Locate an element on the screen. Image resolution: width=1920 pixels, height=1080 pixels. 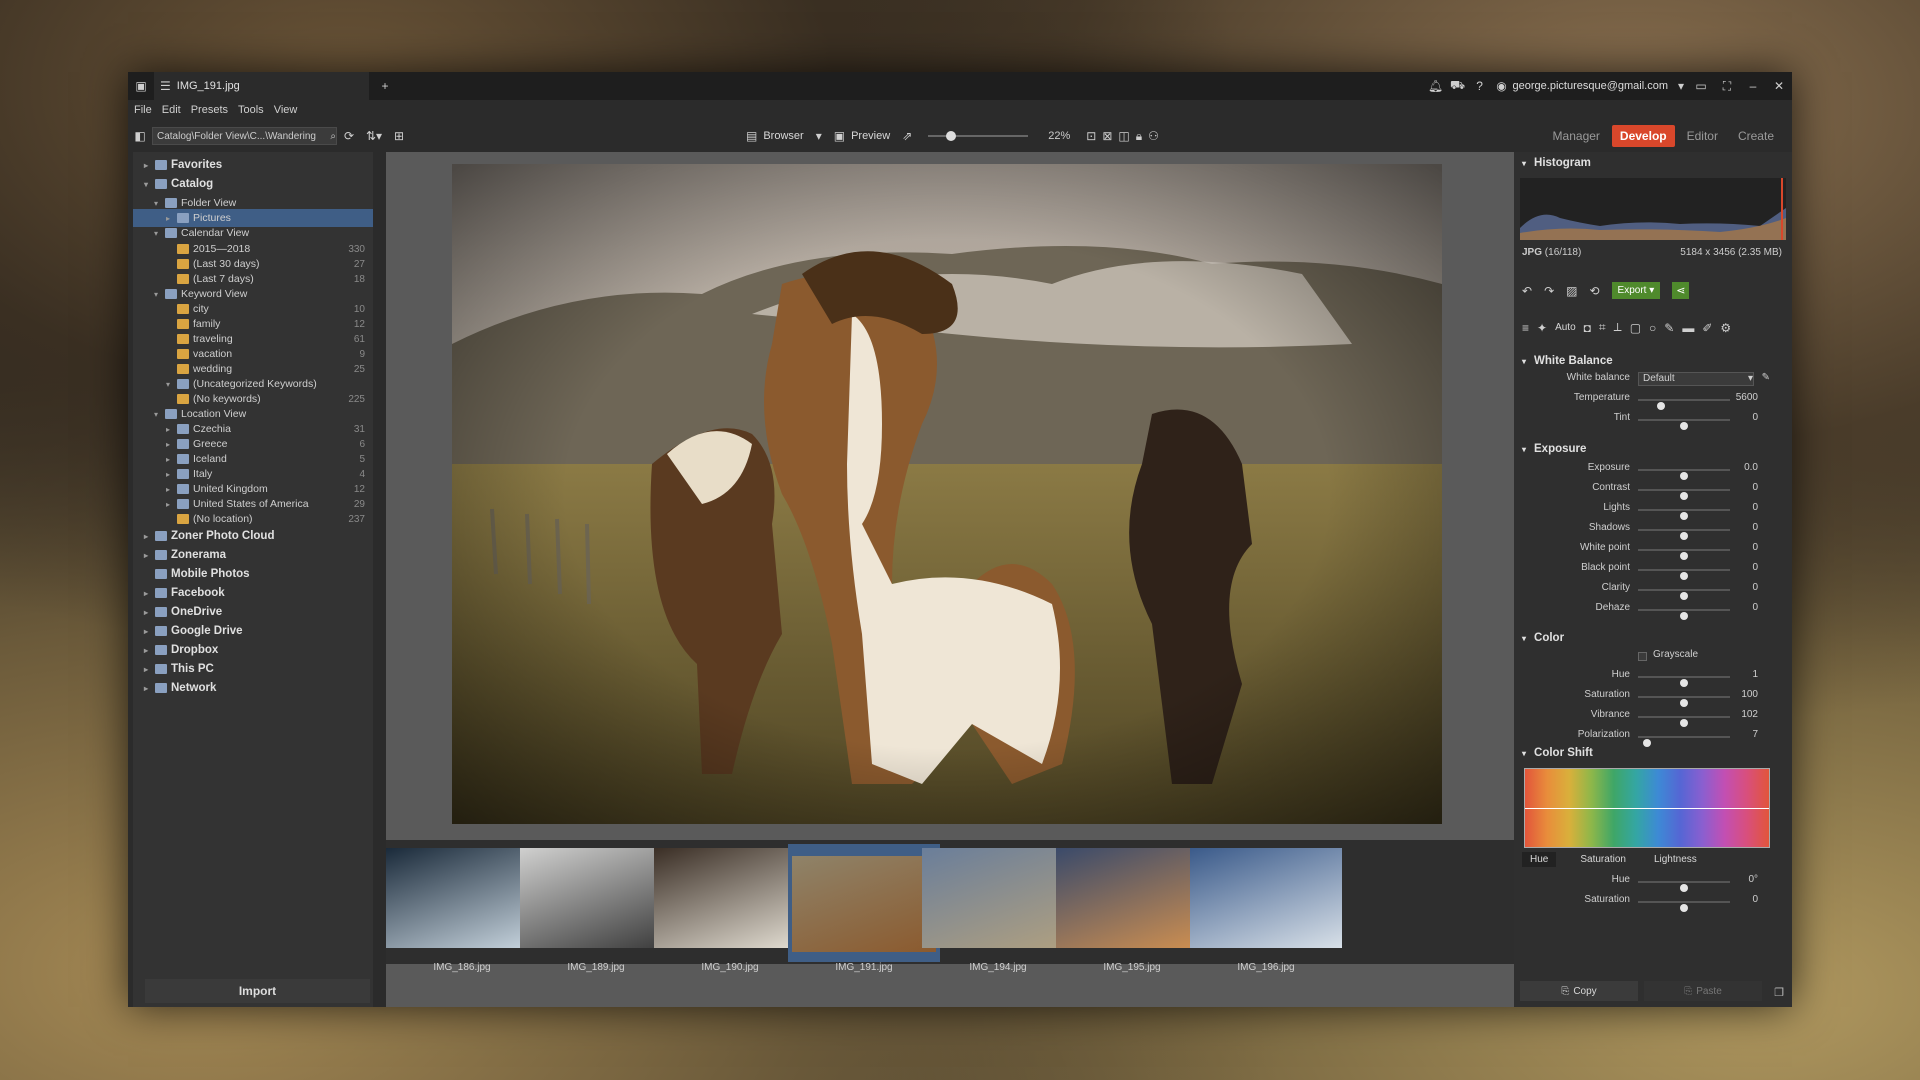
display-icon: ▭ is located at coordinates (1701, 86).